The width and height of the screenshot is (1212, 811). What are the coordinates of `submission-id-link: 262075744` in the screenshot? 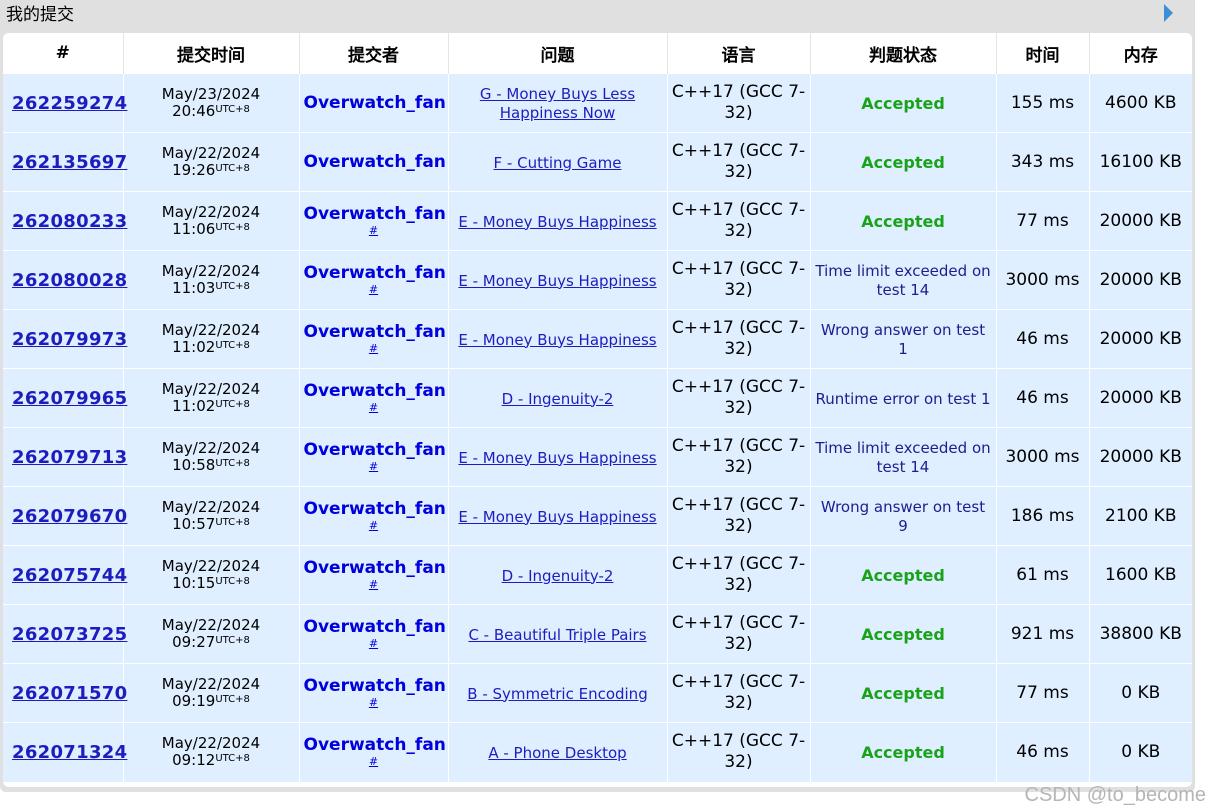 It's located at (69, 575).